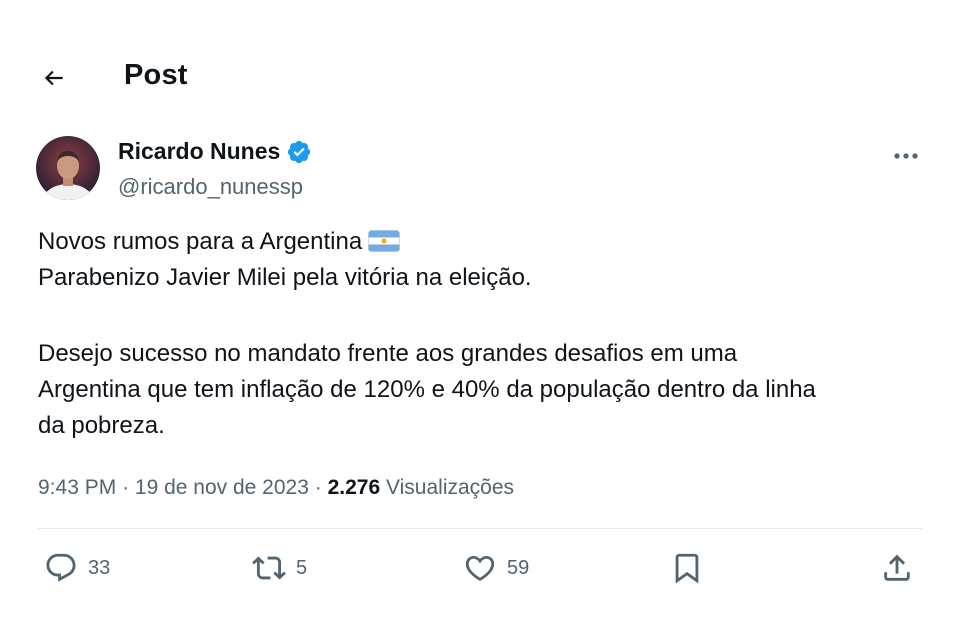 The width and height of the screenshot is (960, 640). I want to click on action-bar: 33 5 59, so click(480, 570).